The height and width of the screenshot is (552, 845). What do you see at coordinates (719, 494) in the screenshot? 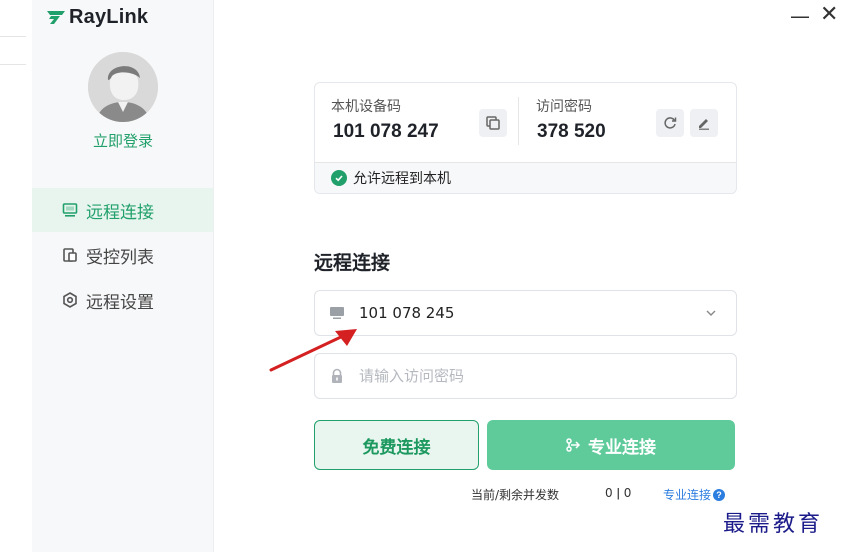
I see `help-icon: ?` at bounding box center [719, 494].